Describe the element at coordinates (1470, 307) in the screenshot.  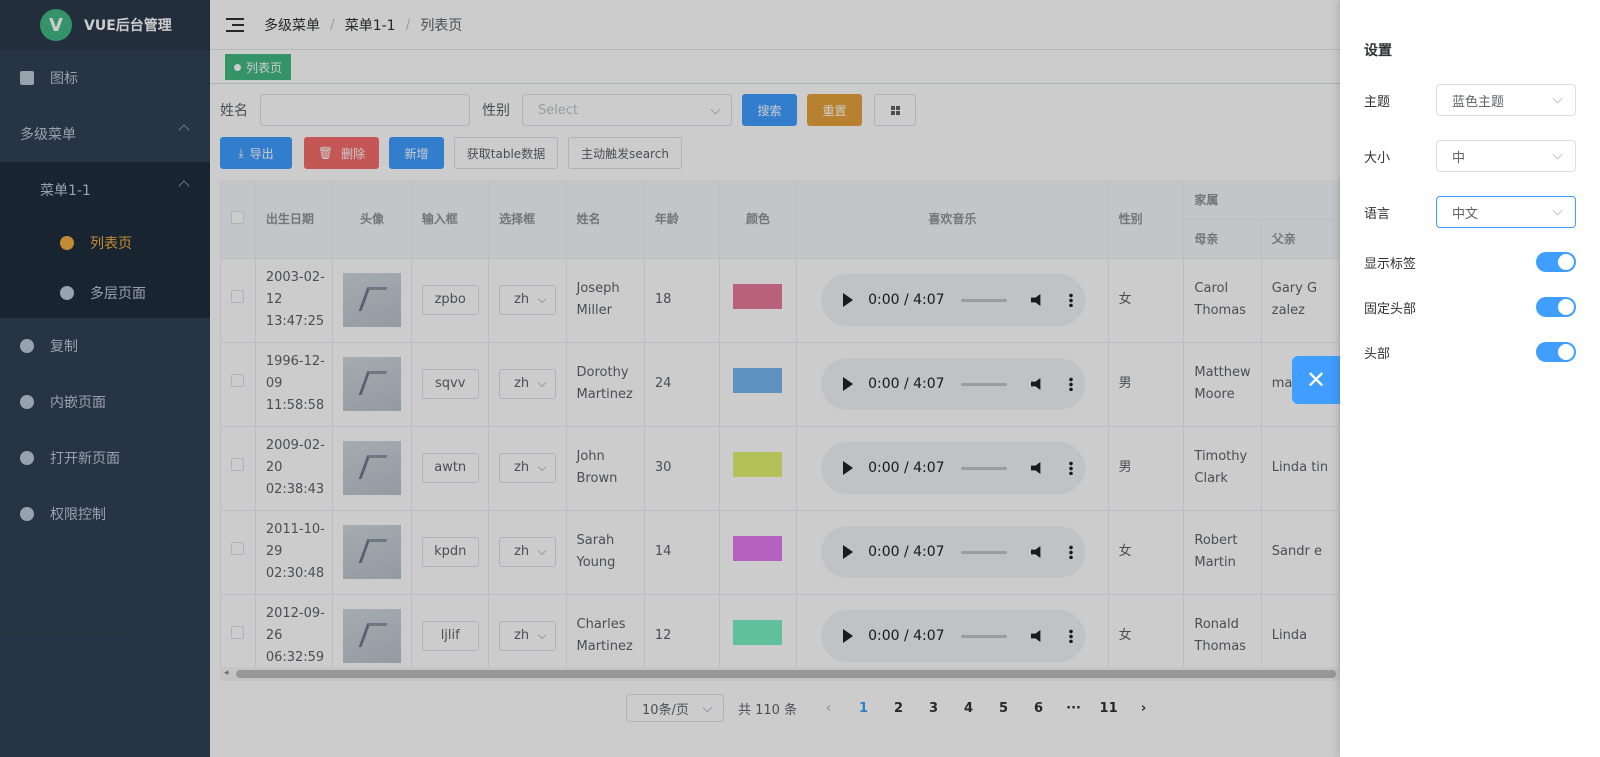
I see `fixed-header-row: 固定头部` at that location.